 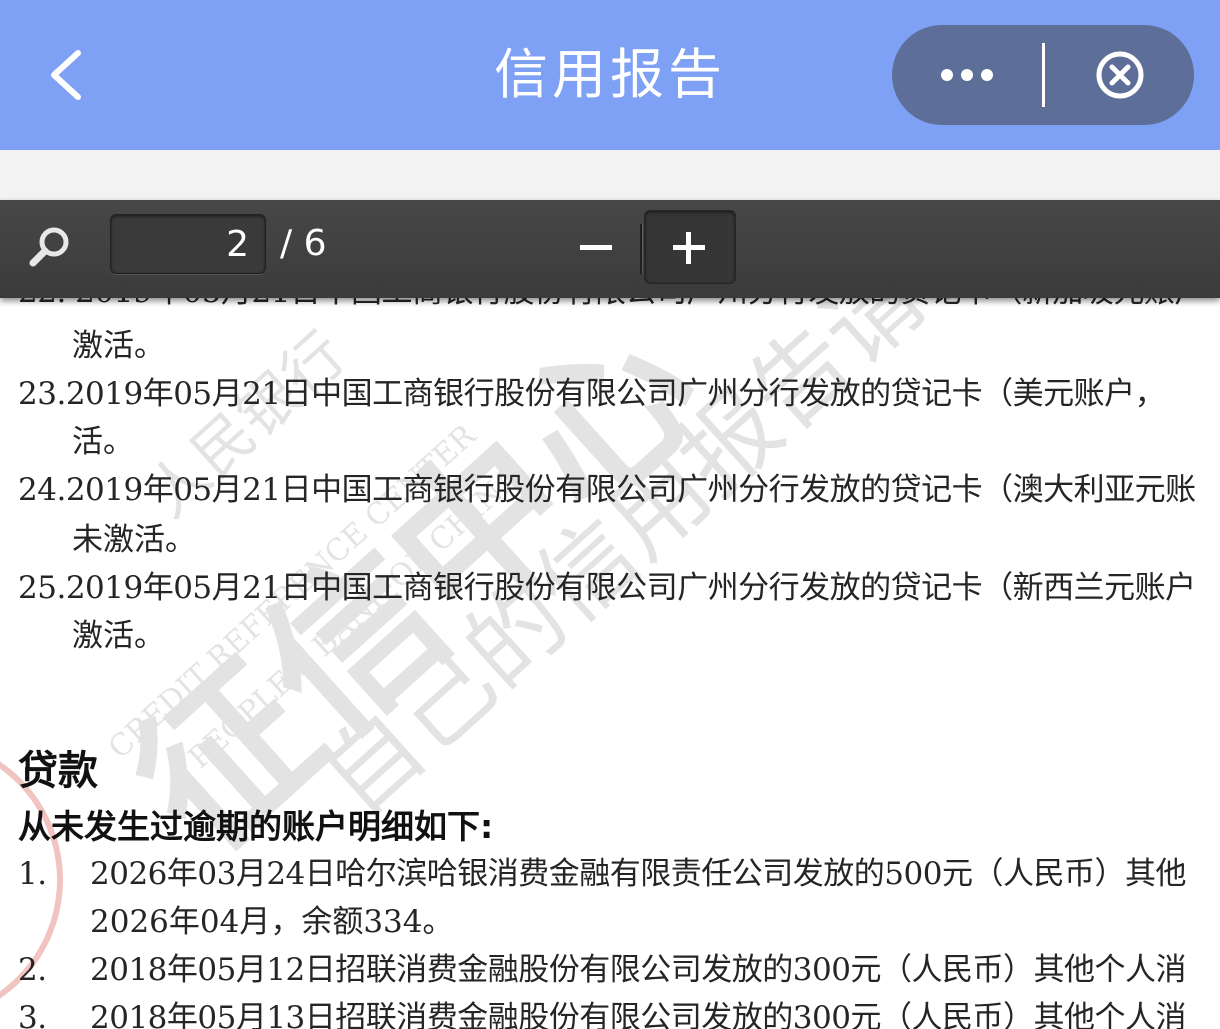 I want to click on loan-text: 2018年05月12日招联消费金融股份有限公司发放的300元（人民币）其他个人消, so click(x=638, y=970).